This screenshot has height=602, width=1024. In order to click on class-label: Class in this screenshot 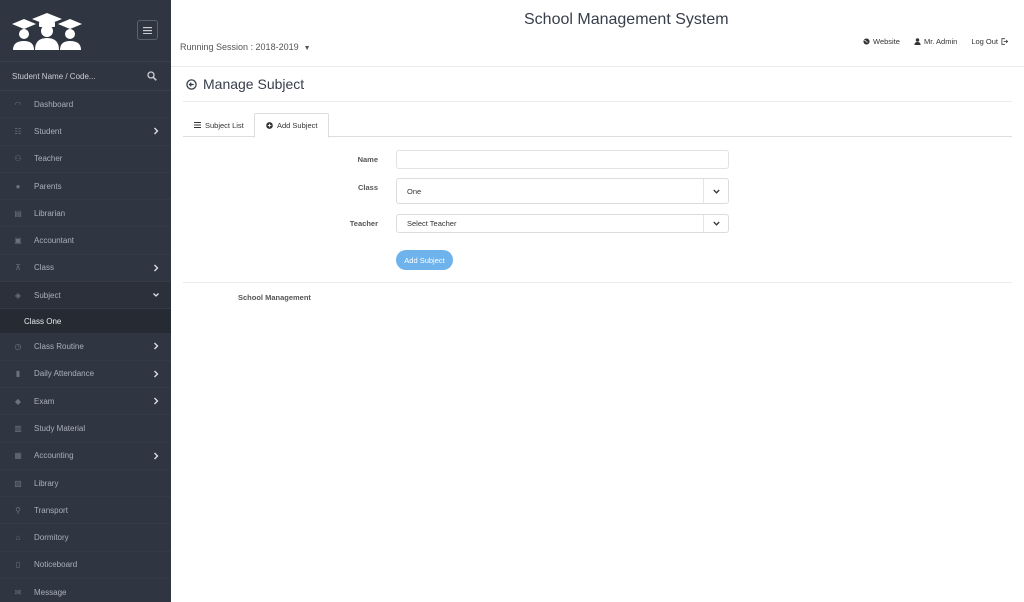, I will do `click(367, 187)`.